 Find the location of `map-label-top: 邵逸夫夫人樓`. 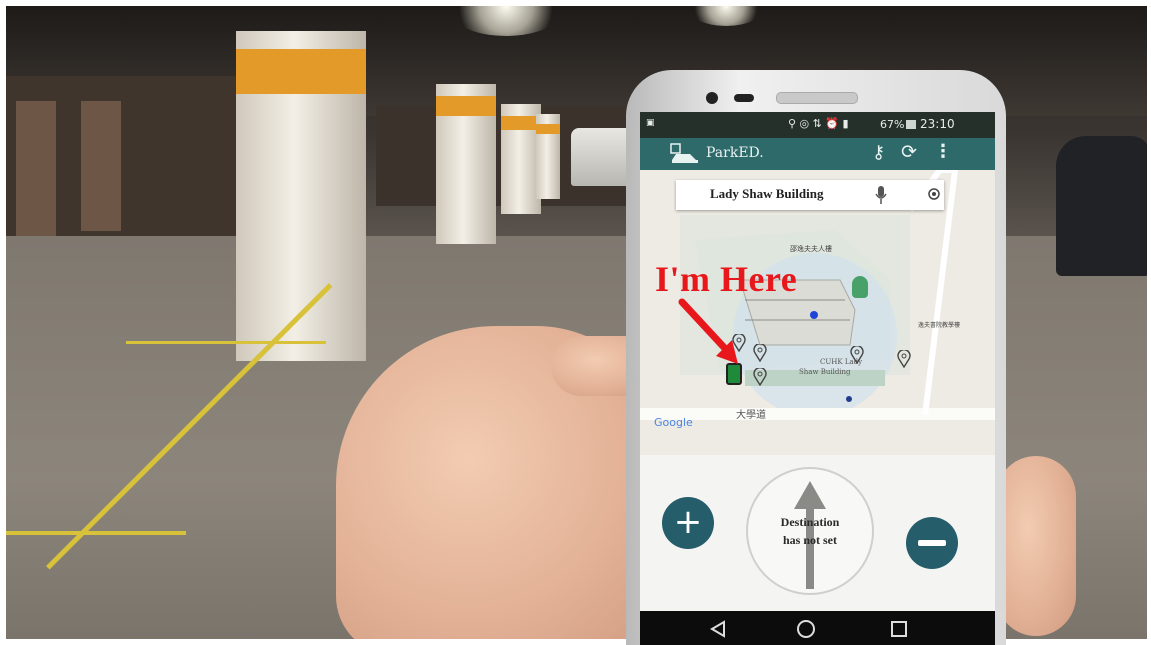

map-label-top: 邵逸夫夫人樓 is located at coordinates (811, 249).